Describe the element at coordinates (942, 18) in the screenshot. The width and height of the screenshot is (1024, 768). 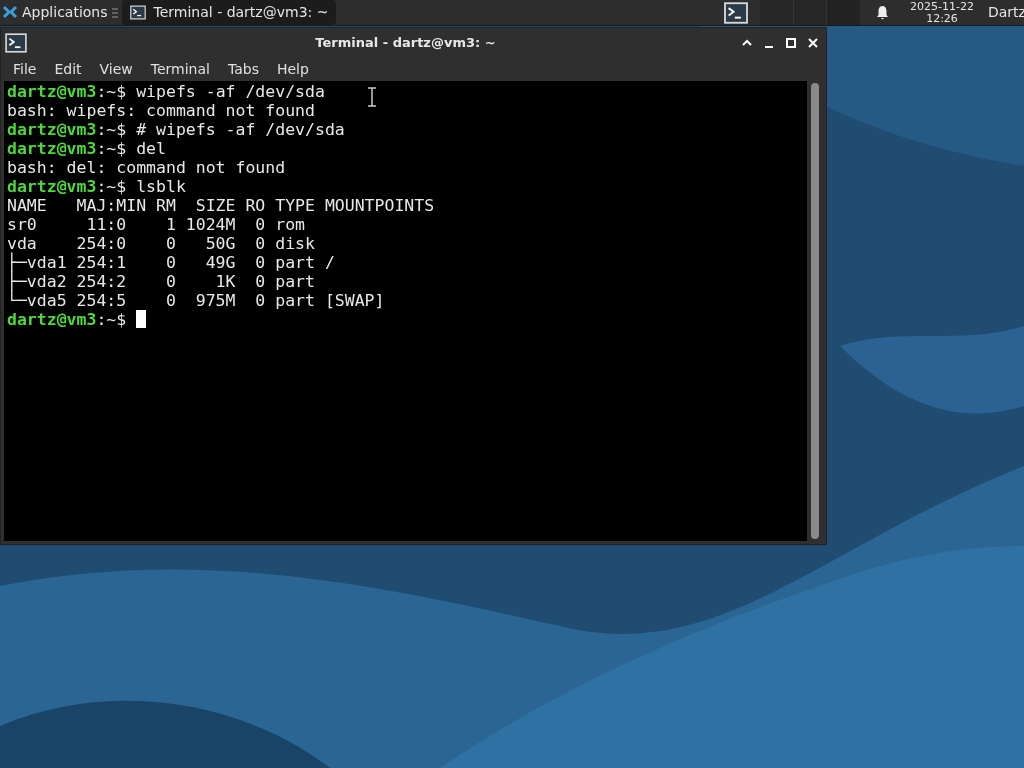
I see `clock-time: 12:26` at that location.